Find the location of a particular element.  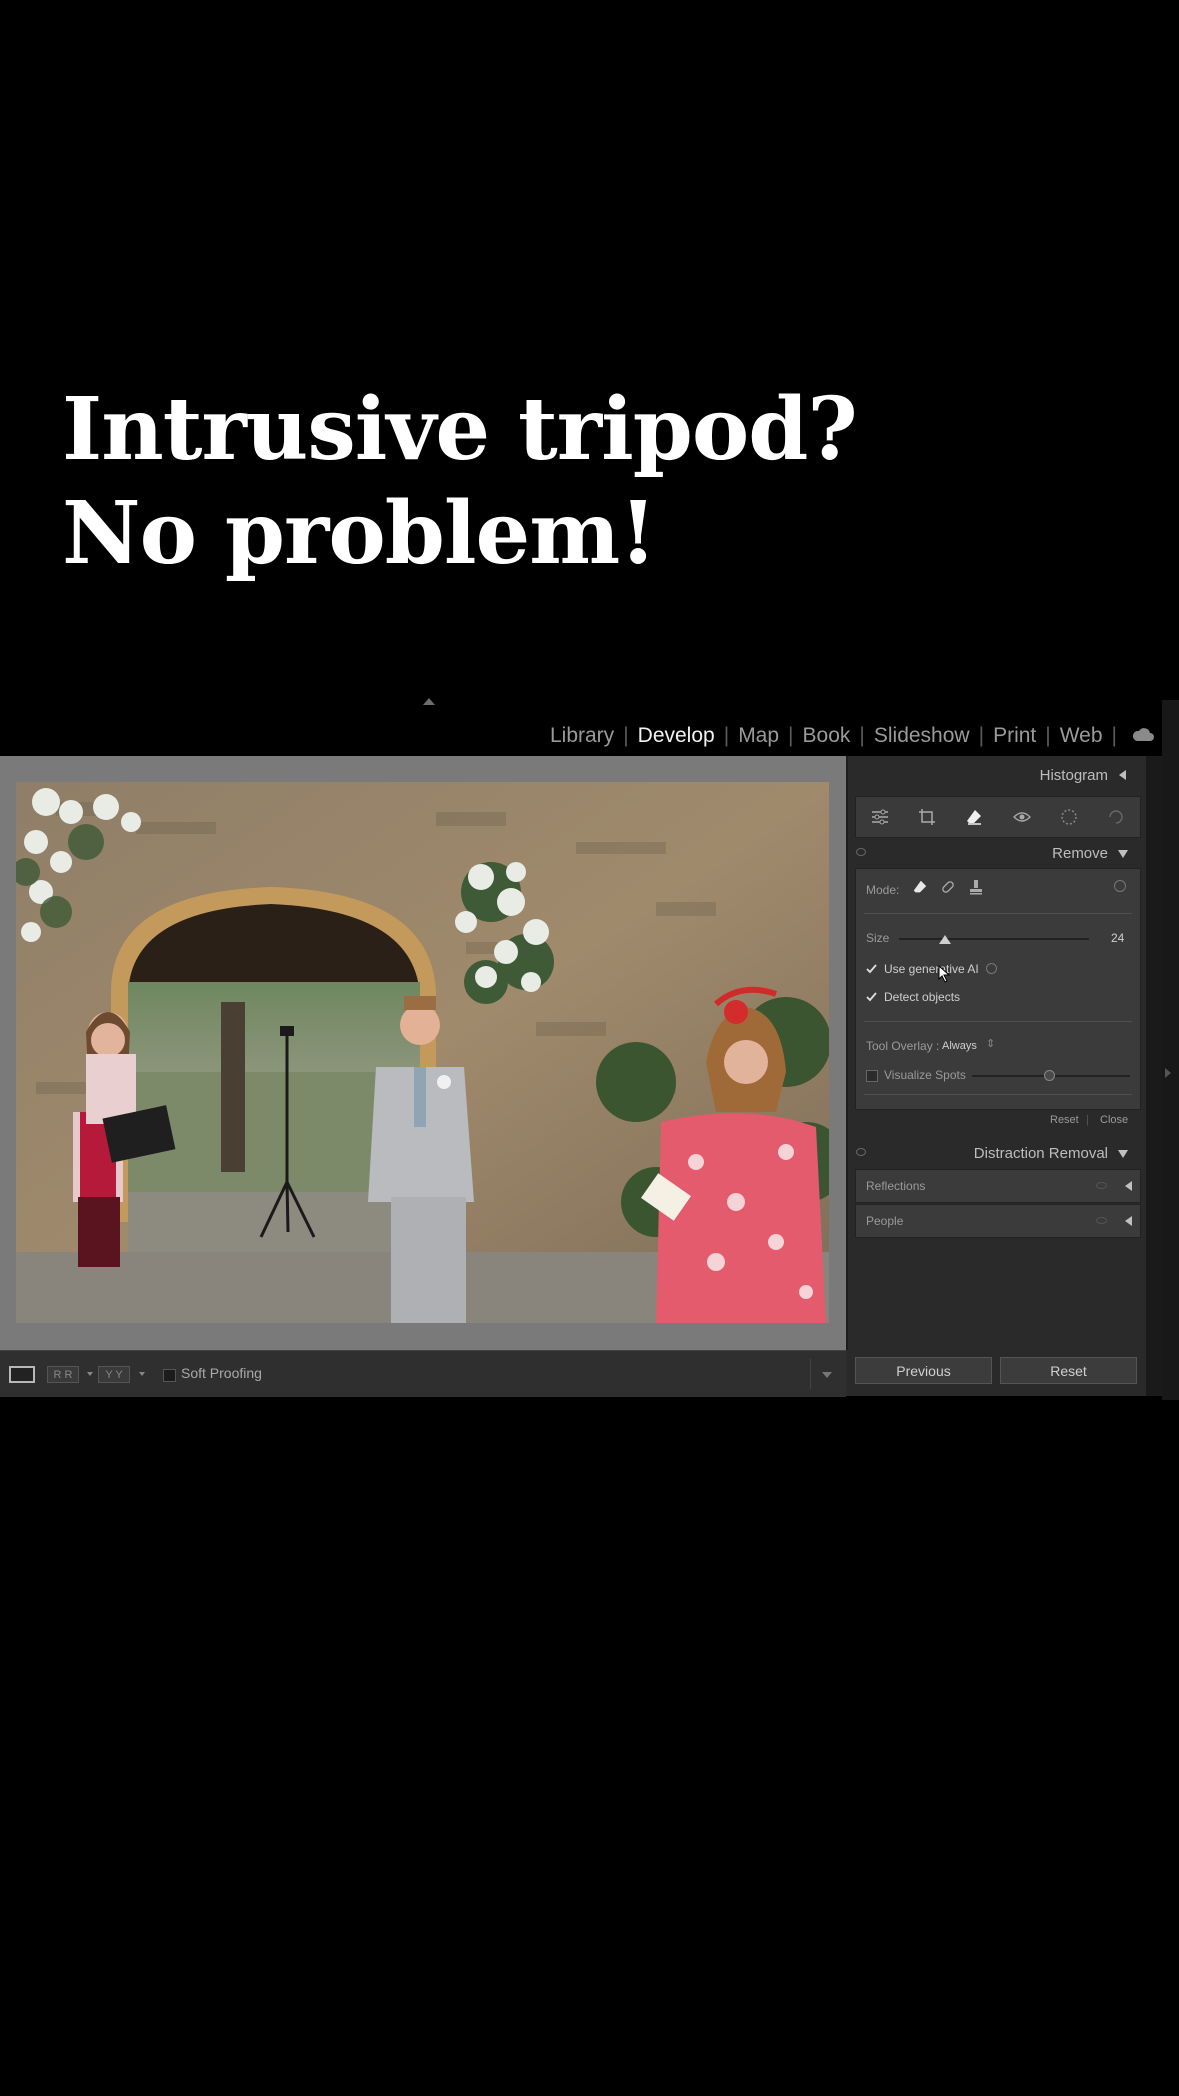

reflections-label: Reflections is located at coordinates (896, 1186).